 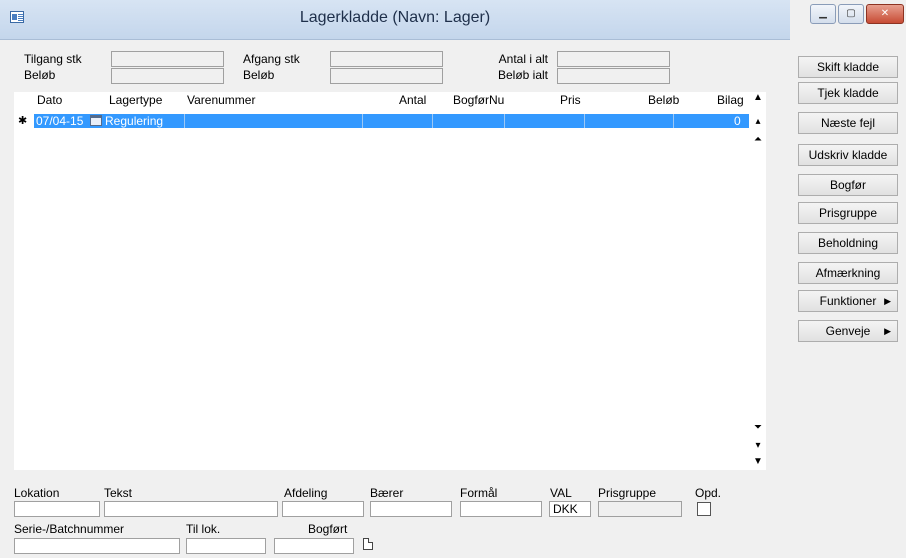 I want to click on antal-i-alt-field, so click(x=613, y=59).